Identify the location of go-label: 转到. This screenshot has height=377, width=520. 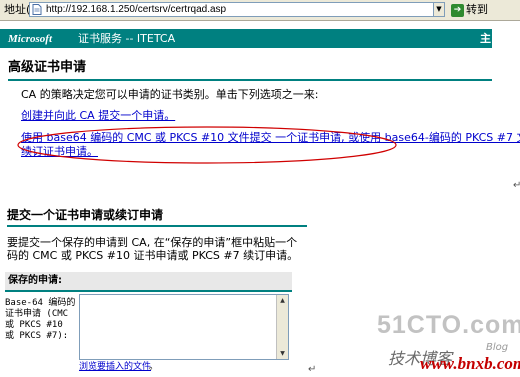
(477, 9).